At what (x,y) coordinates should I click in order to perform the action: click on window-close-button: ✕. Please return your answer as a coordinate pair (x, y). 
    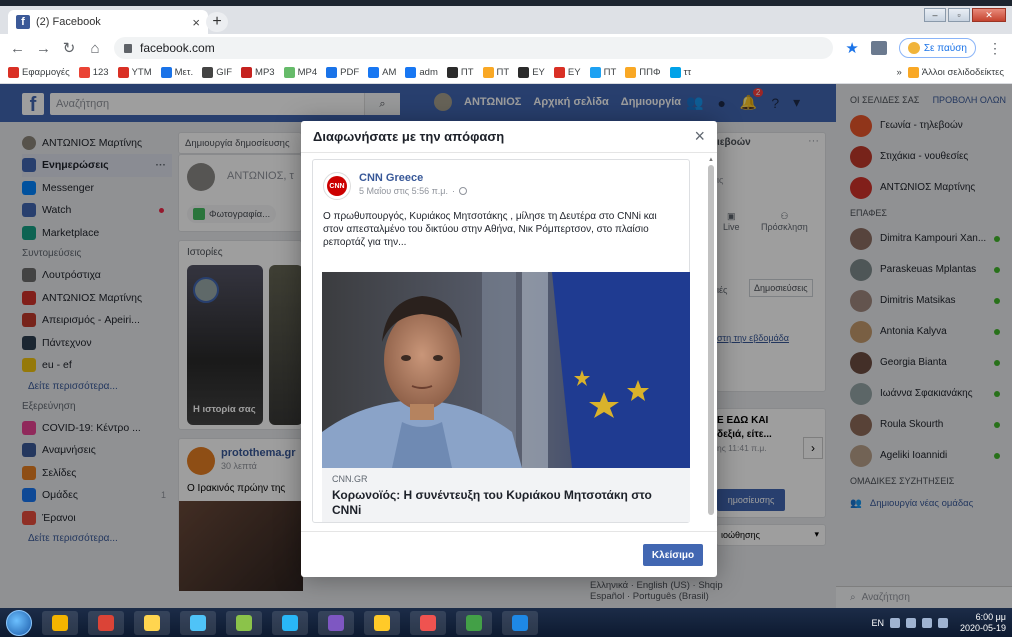
    Looking at the image, I should click on (989, 15).